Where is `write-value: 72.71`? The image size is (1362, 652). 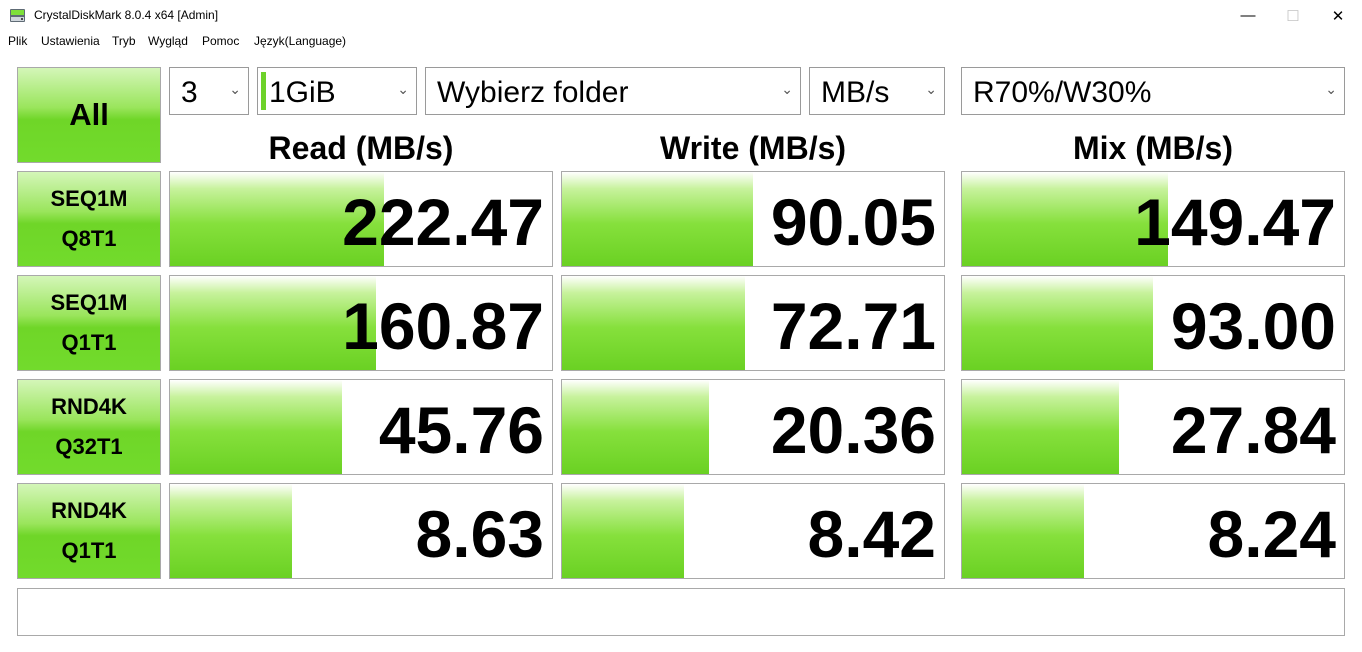
write-value: 72.71 is located at coordinates (853, 326).